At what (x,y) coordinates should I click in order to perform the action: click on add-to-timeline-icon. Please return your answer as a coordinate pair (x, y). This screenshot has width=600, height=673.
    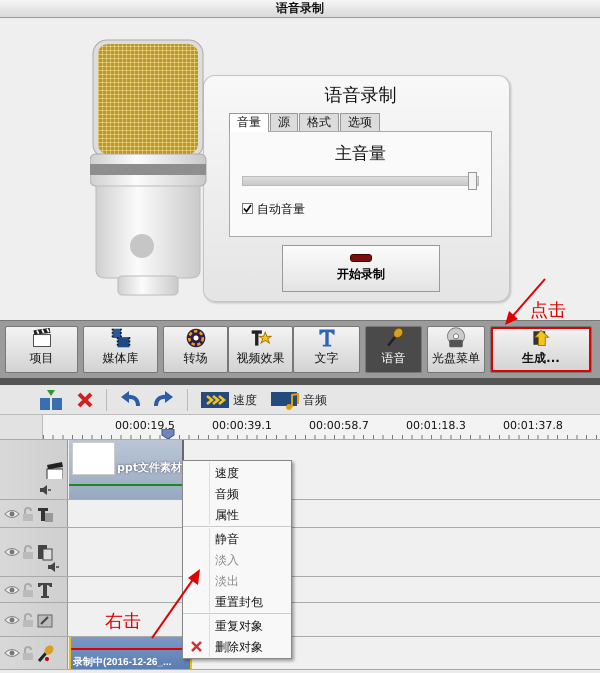
    Looking at the image, I should click on (51, 399).